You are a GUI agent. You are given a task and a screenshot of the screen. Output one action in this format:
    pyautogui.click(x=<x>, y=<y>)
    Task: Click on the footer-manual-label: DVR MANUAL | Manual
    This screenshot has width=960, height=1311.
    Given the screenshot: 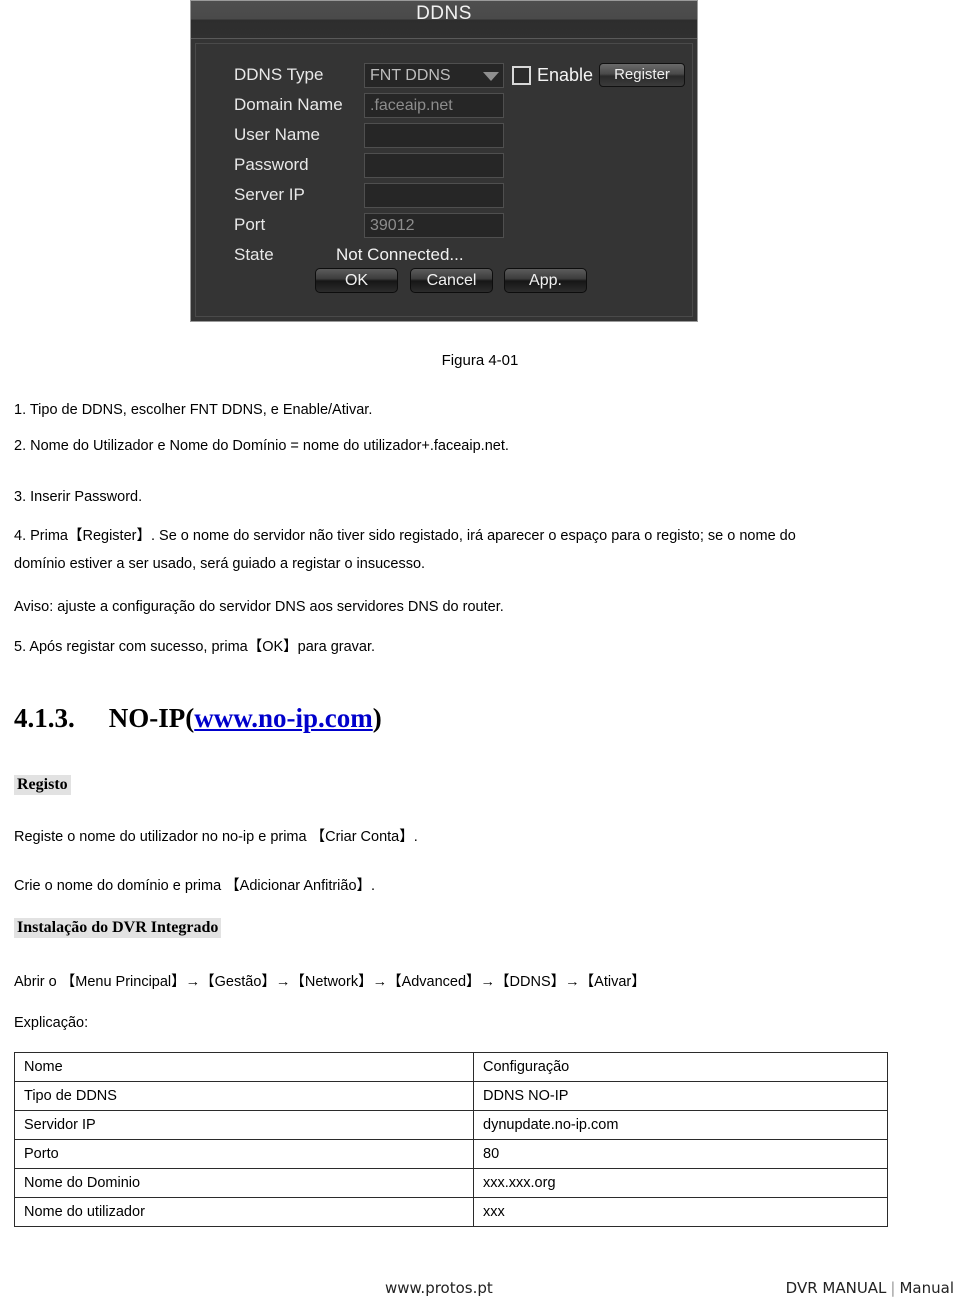 What is the action you would take?
    pyautogui.click(x=870, y=1288)
    